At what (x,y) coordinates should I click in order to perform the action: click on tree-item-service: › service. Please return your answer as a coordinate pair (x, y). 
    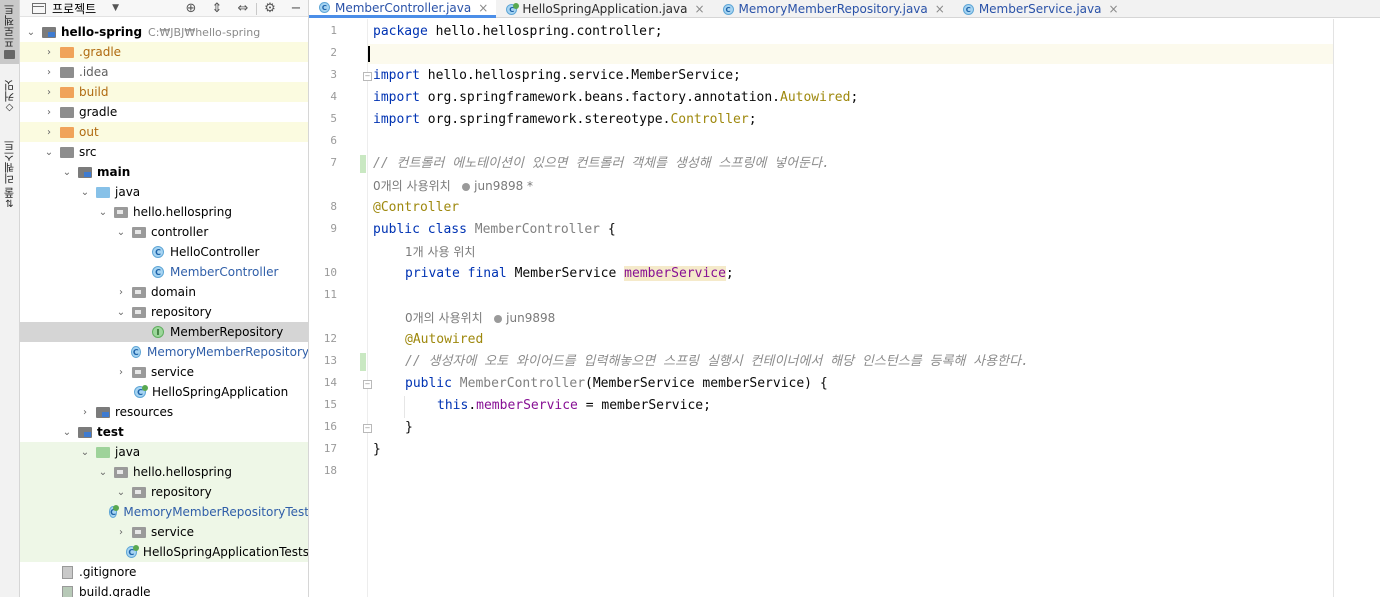
    Looking at the image, I should click on (164, 372).